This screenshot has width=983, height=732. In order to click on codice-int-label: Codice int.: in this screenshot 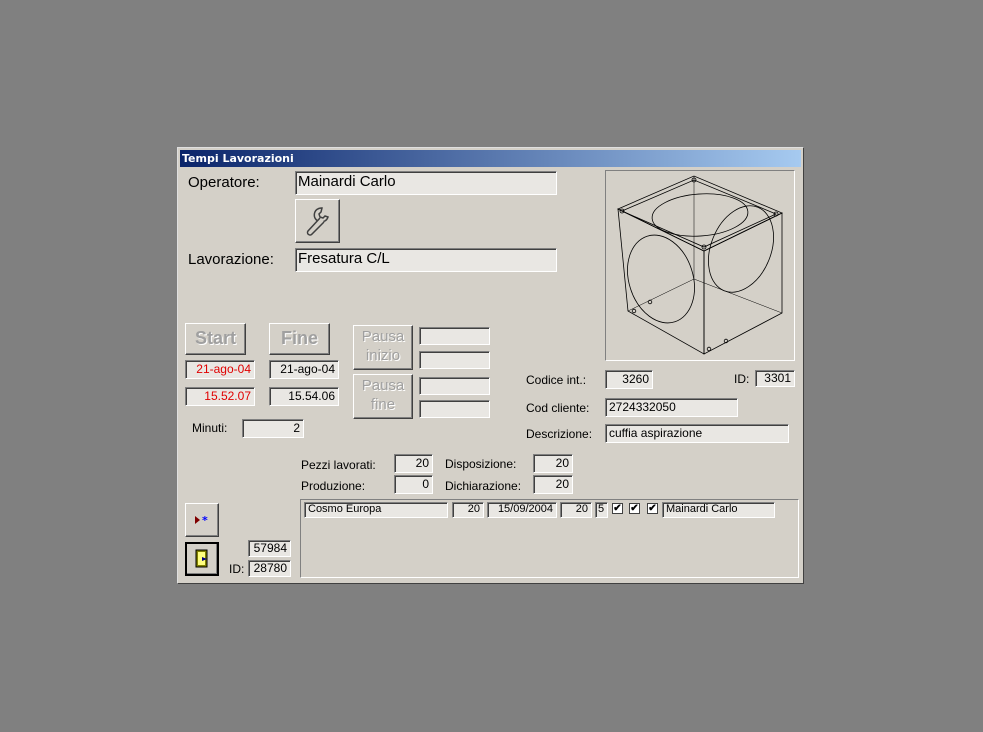, I will do `click(556, 380)`.